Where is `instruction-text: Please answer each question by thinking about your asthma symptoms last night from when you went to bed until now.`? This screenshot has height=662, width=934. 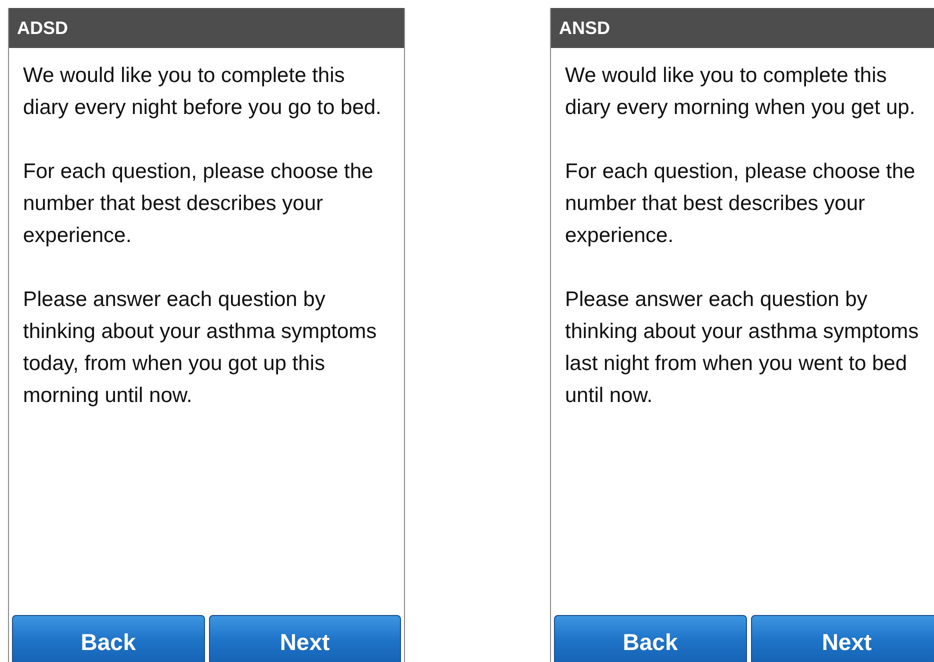
instruction-text: Please answer each question by thinking about your asthma symptoms last night from when you went to bed until now. is located at coordinates (742, 348).